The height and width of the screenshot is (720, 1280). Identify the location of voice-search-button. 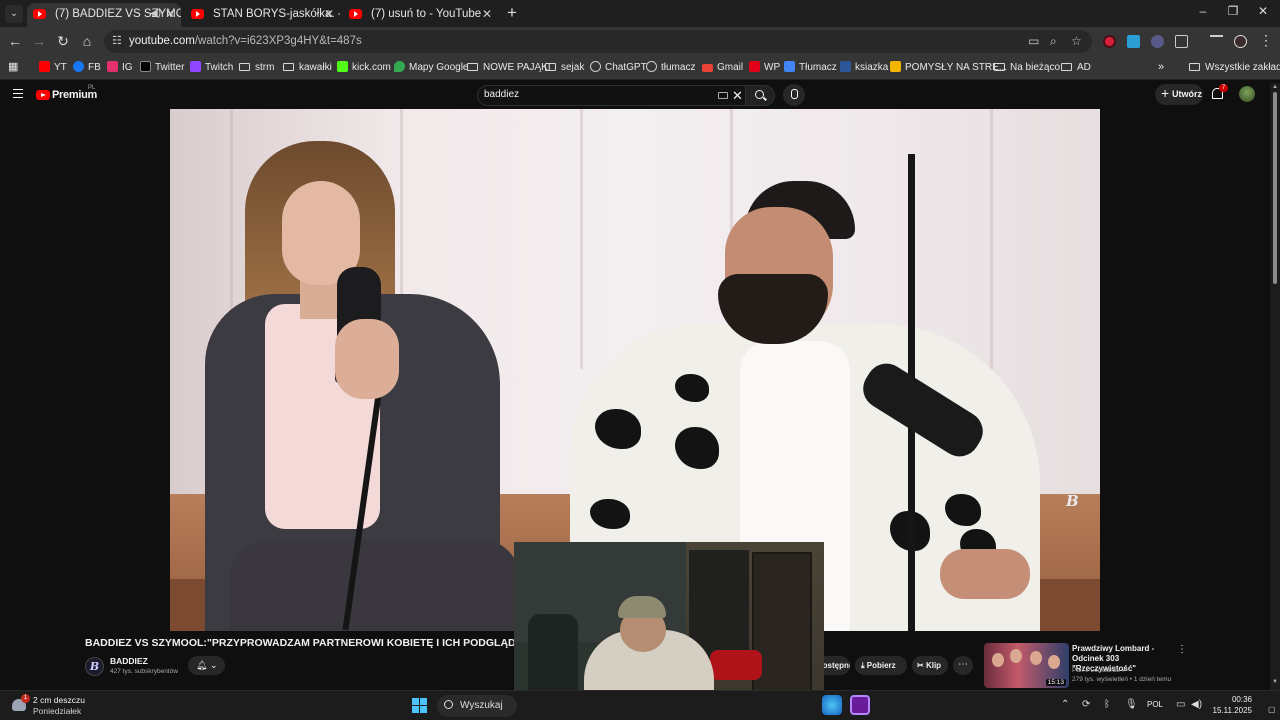
(794, 95).